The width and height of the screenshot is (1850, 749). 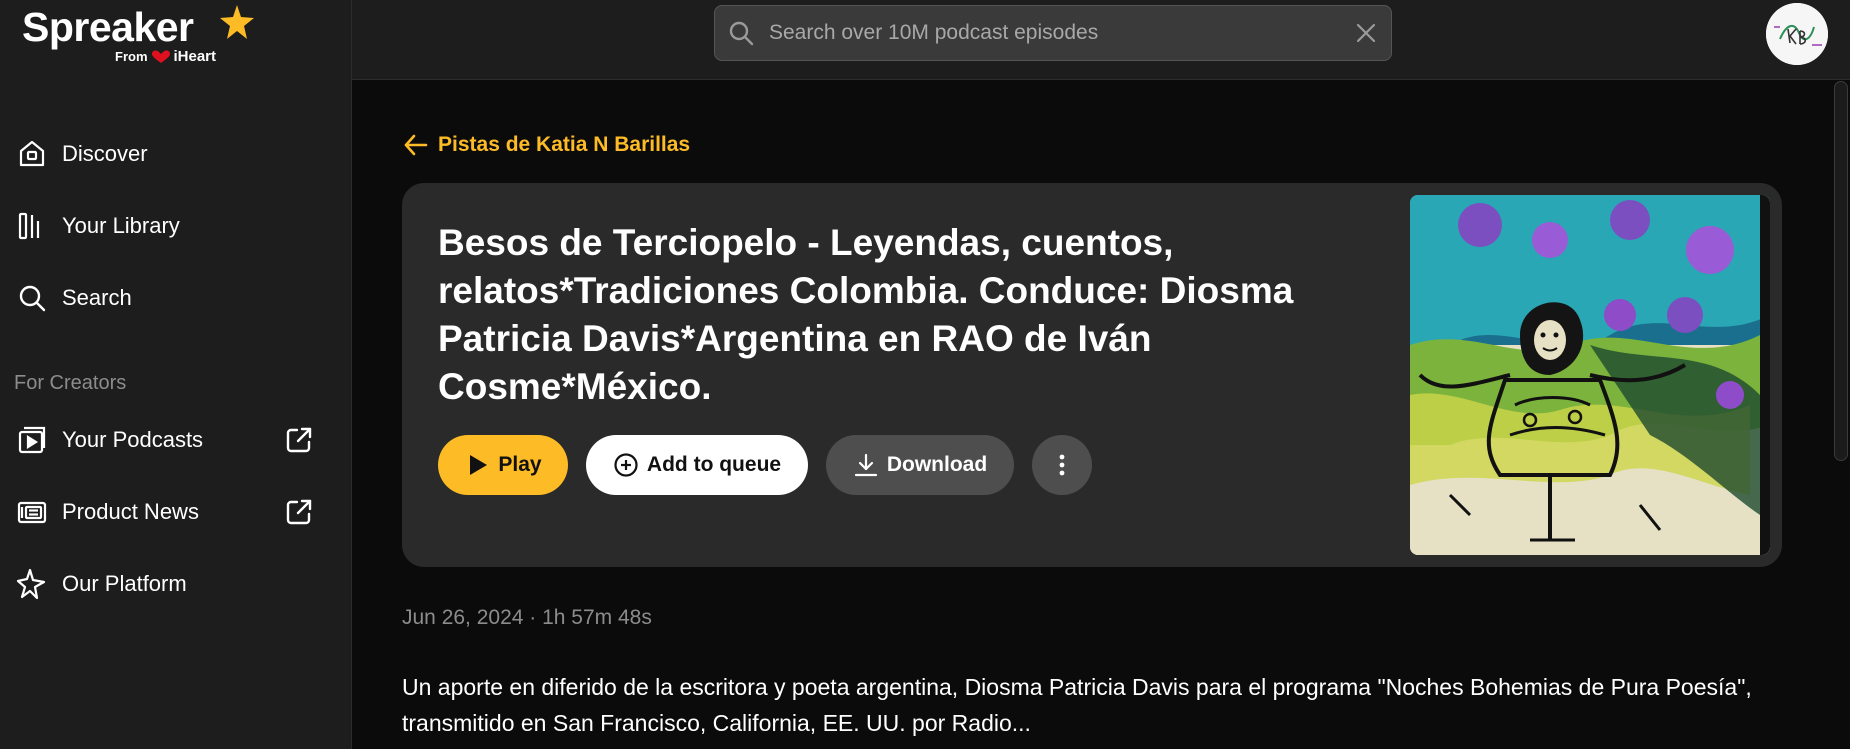 I want to click on download-button: Download, so click(x=920, y=465).